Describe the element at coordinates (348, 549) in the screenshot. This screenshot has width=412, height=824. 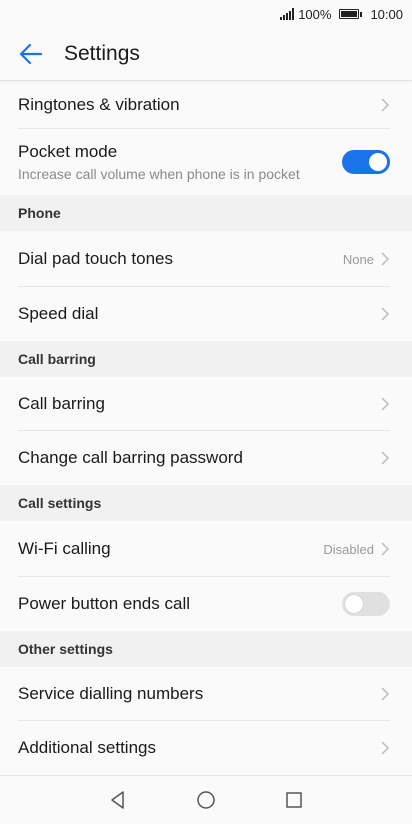
I see `row-value: Disabled` at that location.